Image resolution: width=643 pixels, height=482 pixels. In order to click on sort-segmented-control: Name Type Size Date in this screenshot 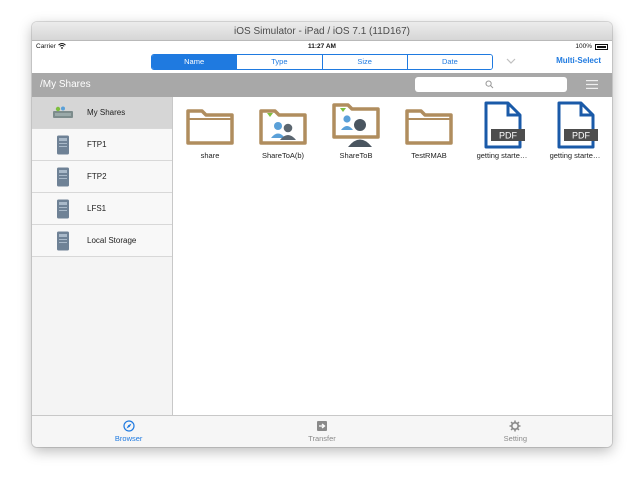, I will do `click(322, 62)`.